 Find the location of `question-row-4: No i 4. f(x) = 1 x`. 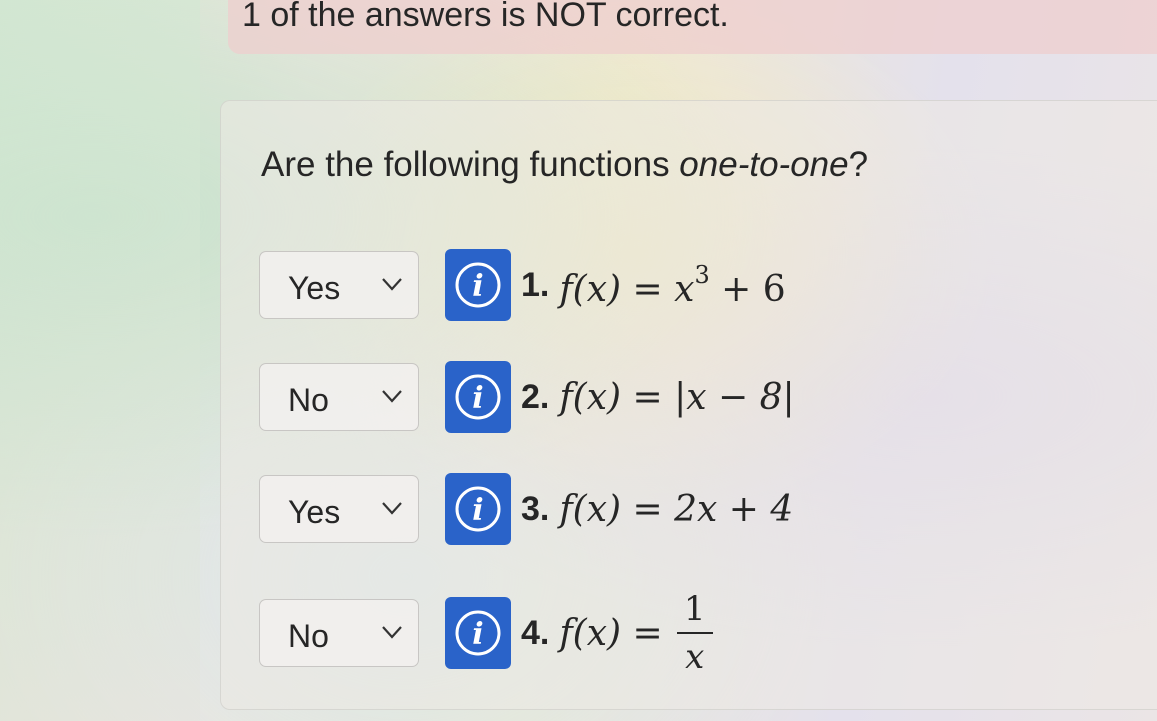

question-row-4: No i 4. f(x) = 1 x is located at coordinates (579, 633).